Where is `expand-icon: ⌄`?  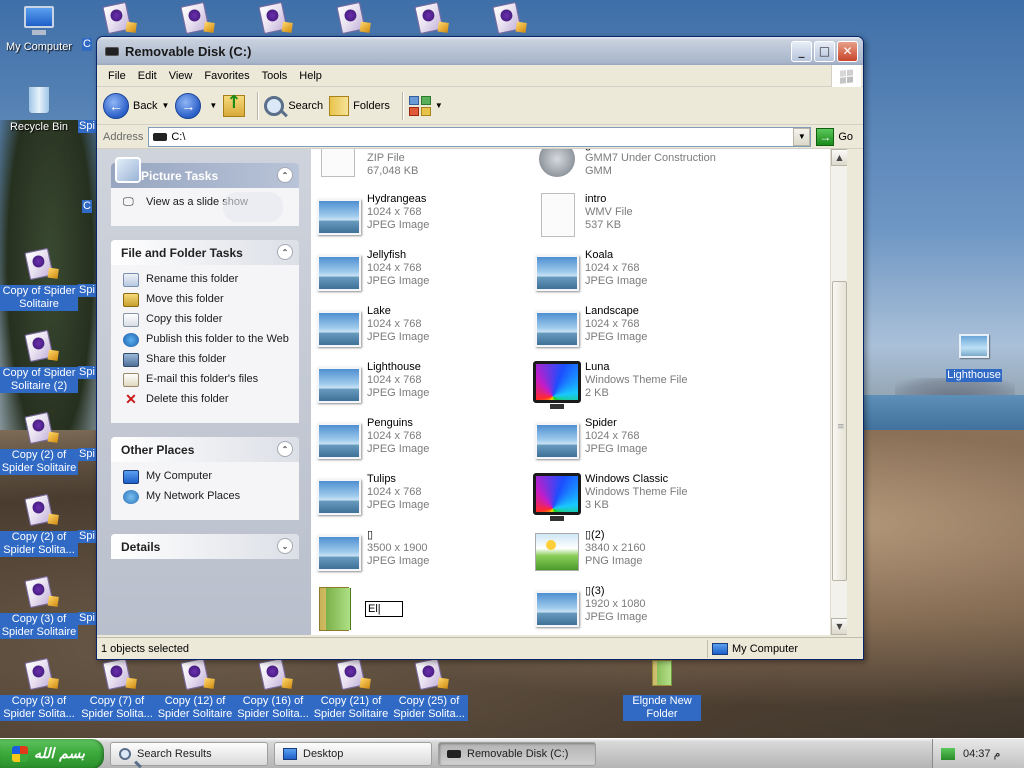 expand-icon: ⌄ is located at coordinates (285, 546).